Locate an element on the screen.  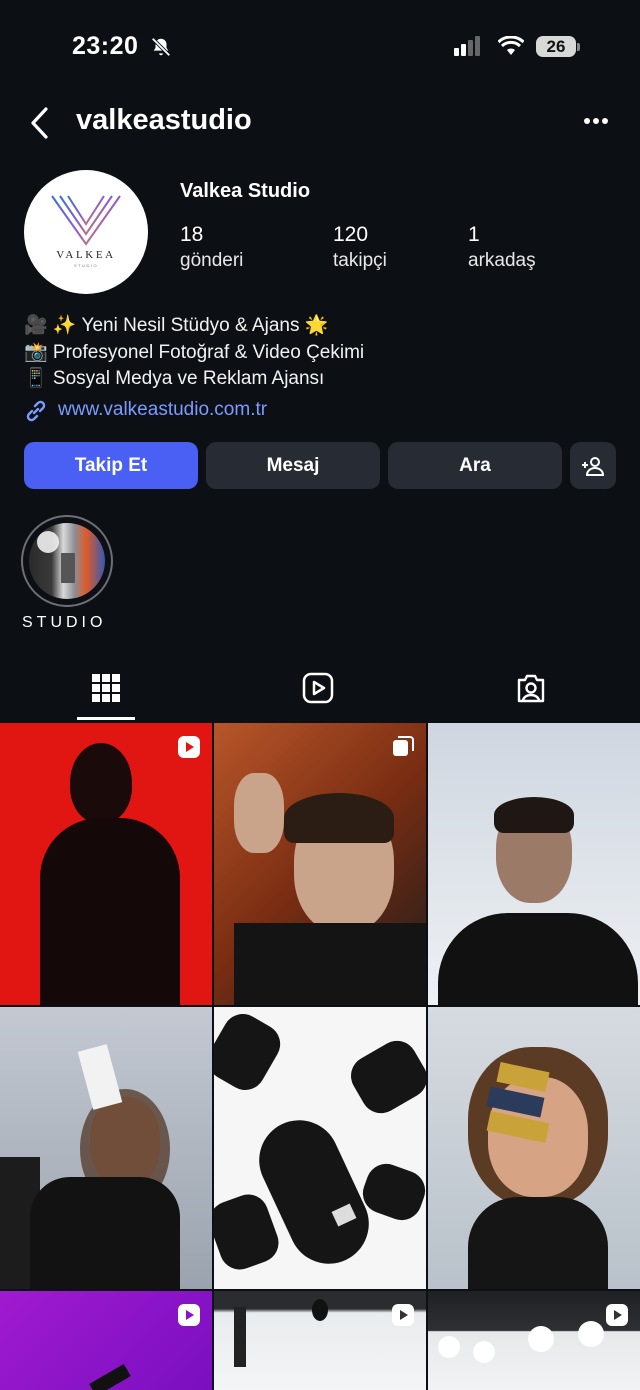
chevron-left-icon is located at coordinates (40, 123).